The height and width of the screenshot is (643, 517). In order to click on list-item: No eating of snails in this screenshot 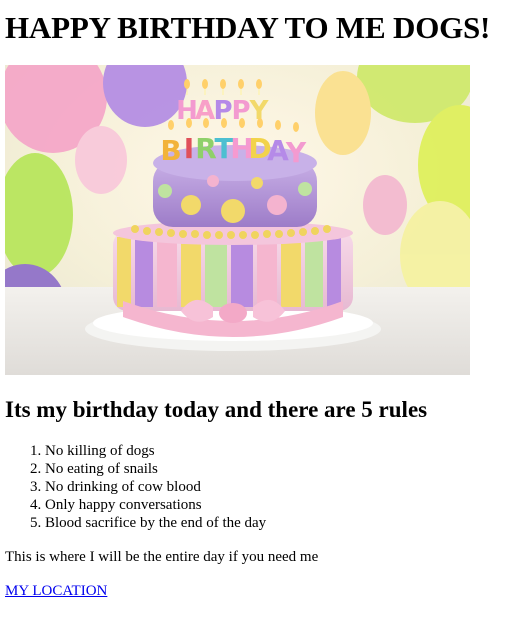, I will do `click(155, 469)`.